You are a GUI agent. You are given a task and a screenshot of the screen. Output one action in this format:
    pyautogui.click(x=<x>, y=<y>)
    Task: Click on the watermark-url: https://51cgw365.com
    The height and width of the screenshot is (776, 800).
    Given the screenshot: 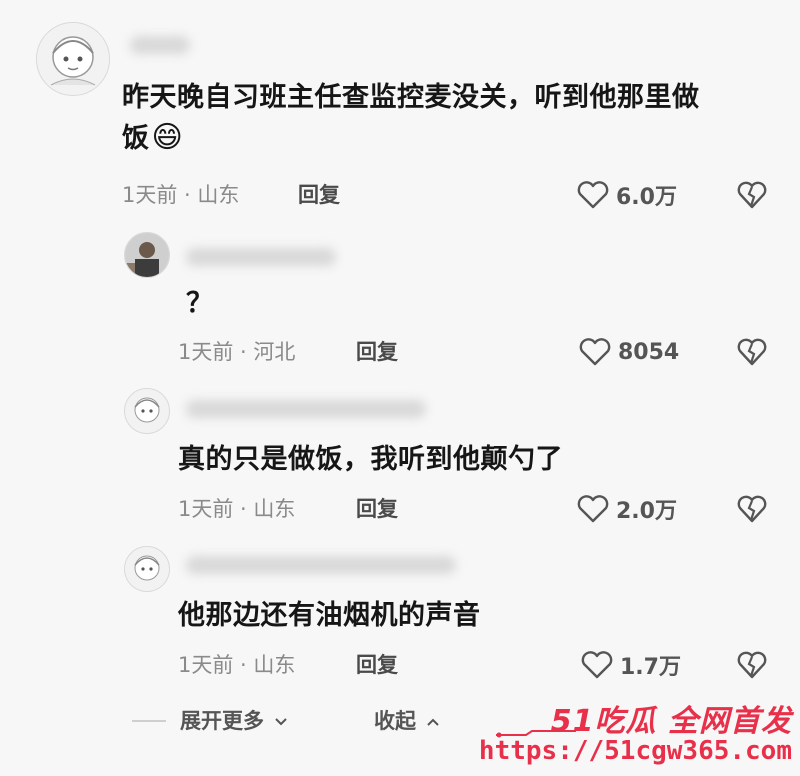 What is the action you would take?
    pyautogui.click(x=635, y=751)
    